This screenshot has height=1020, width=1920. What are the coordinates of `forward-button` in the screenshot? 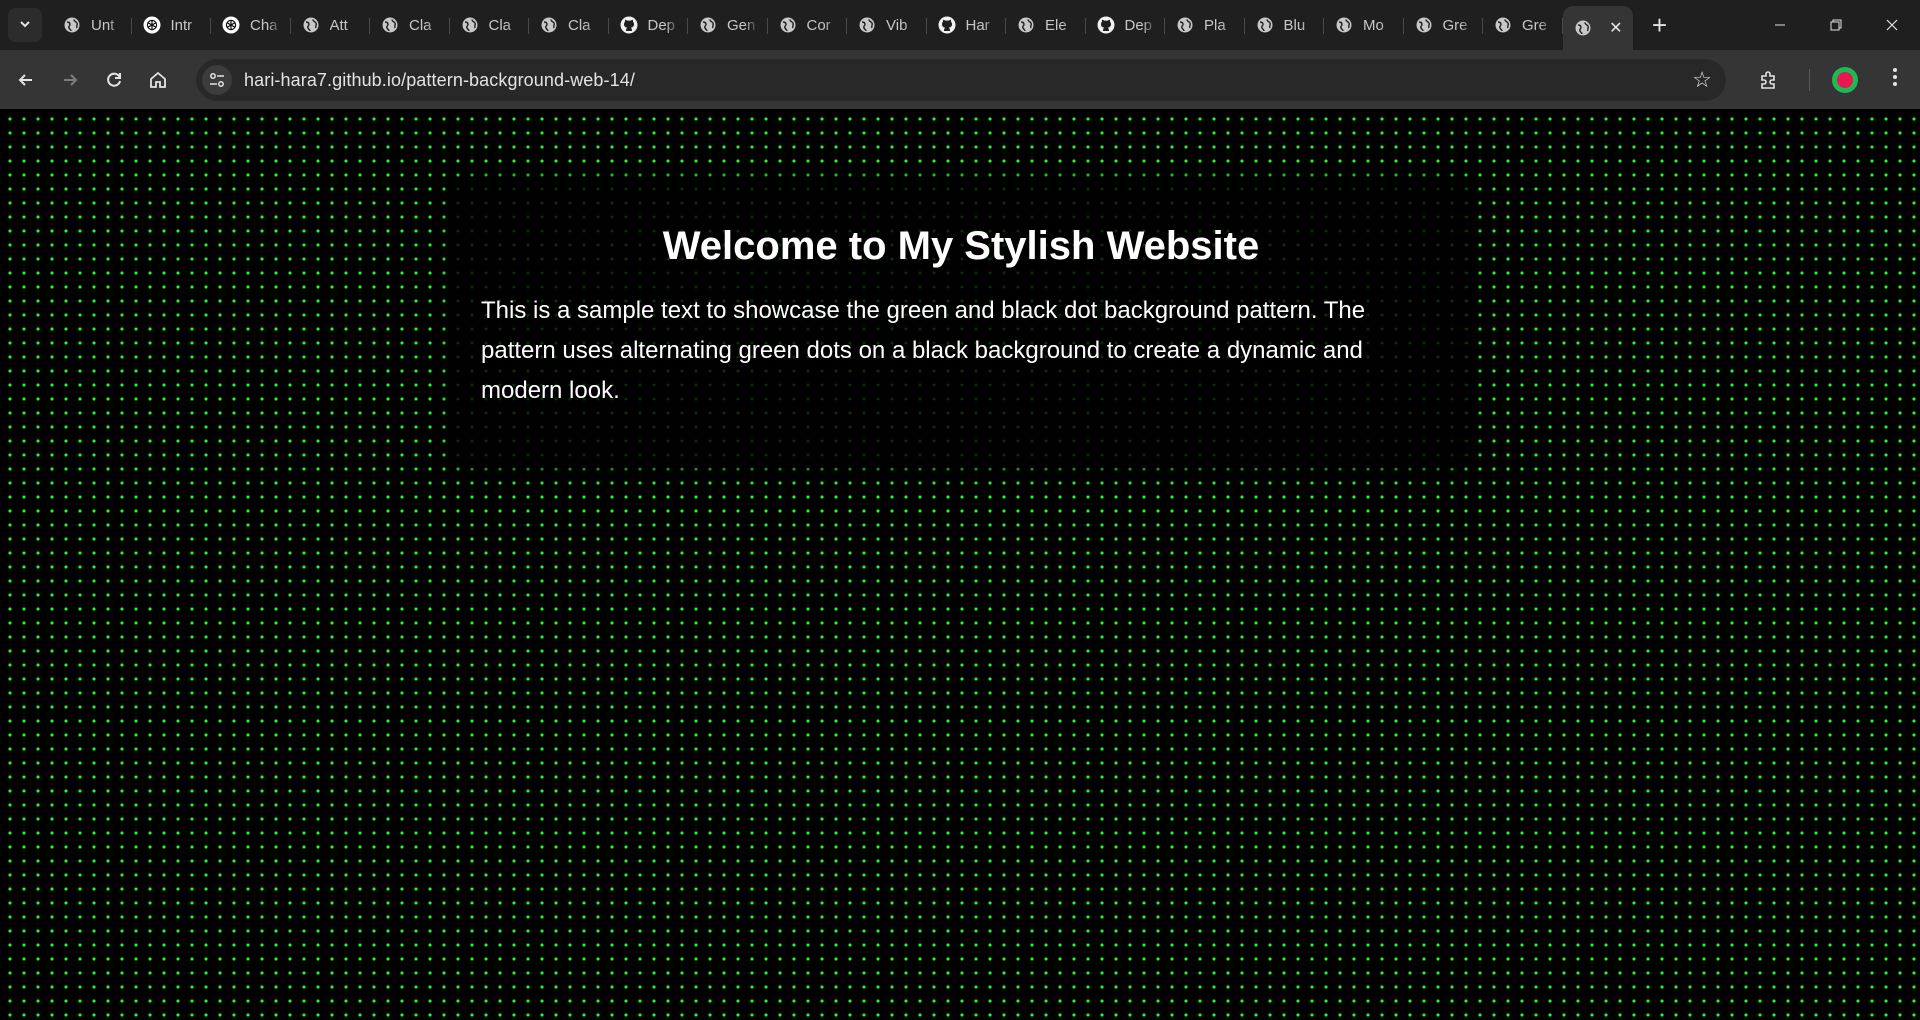 It's located at (70, 80).